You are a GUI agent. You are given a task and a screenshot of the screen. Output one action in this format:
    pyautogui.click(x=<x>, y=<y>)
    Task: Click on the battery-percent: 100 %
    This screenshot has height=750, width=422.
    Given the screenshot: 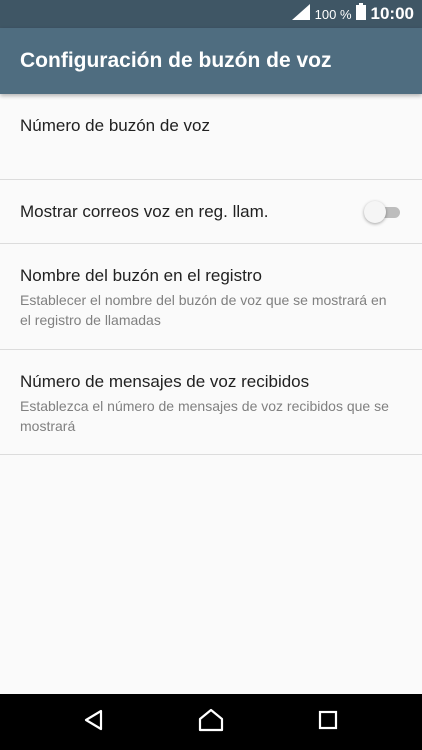 What is the action you would take?
    pyautogui.click(x=333, y=14)
    